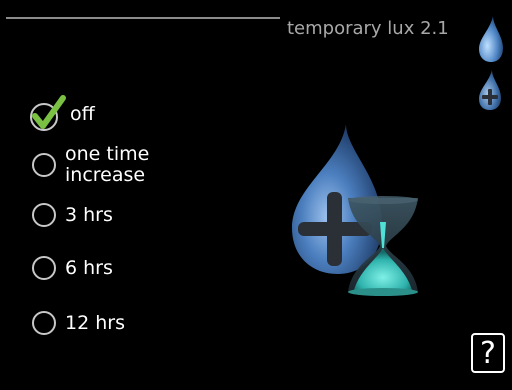 The height and width of the screenshot is (390, 512). I want to click on hot-water-timer-icon, so click(355, 210).